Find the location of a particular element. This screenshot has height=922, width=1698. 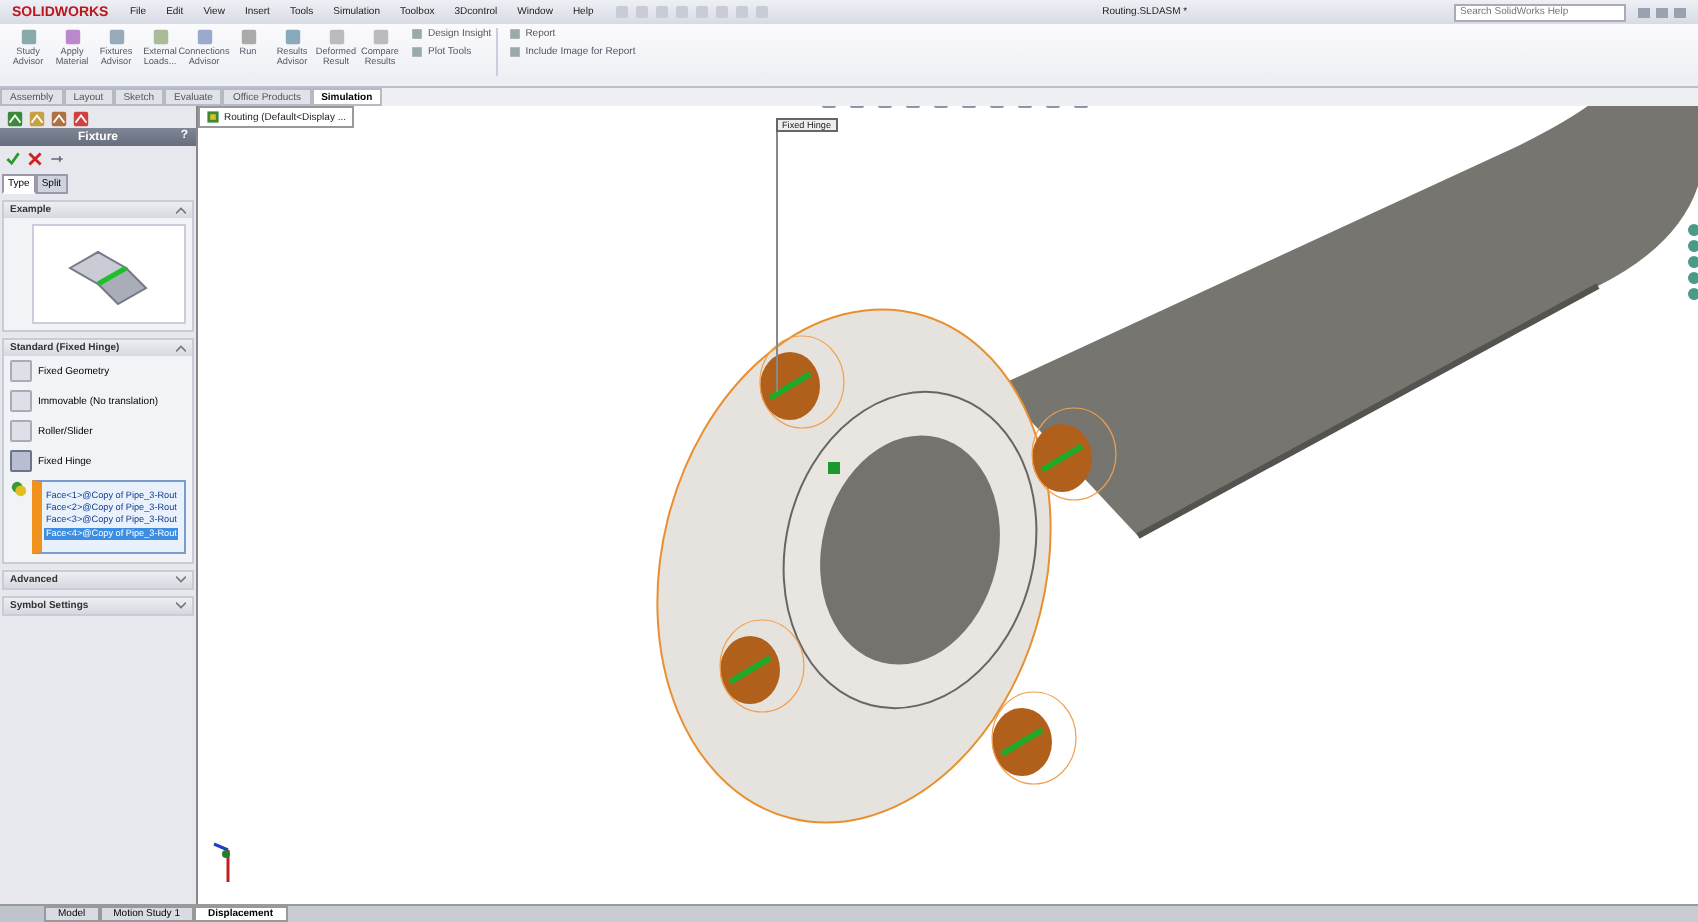

assembly-icon is located at coordinates (213, 117).